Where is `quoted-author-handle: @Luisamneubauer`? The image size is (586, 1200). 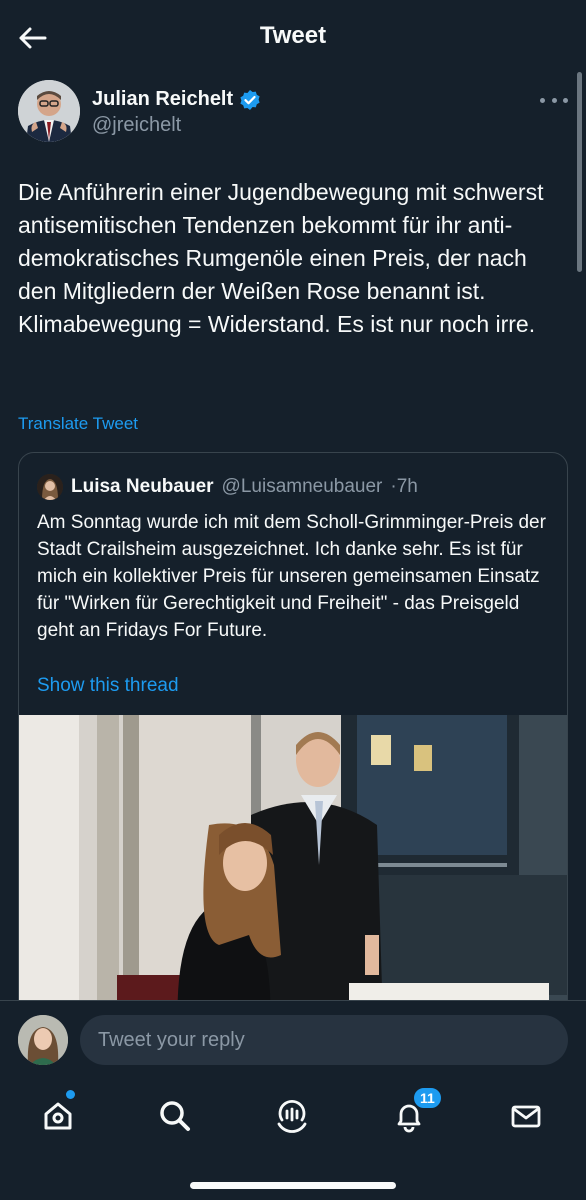
quoted-author-handle: @Luisamneubauer is located at coordinates (302, 486).